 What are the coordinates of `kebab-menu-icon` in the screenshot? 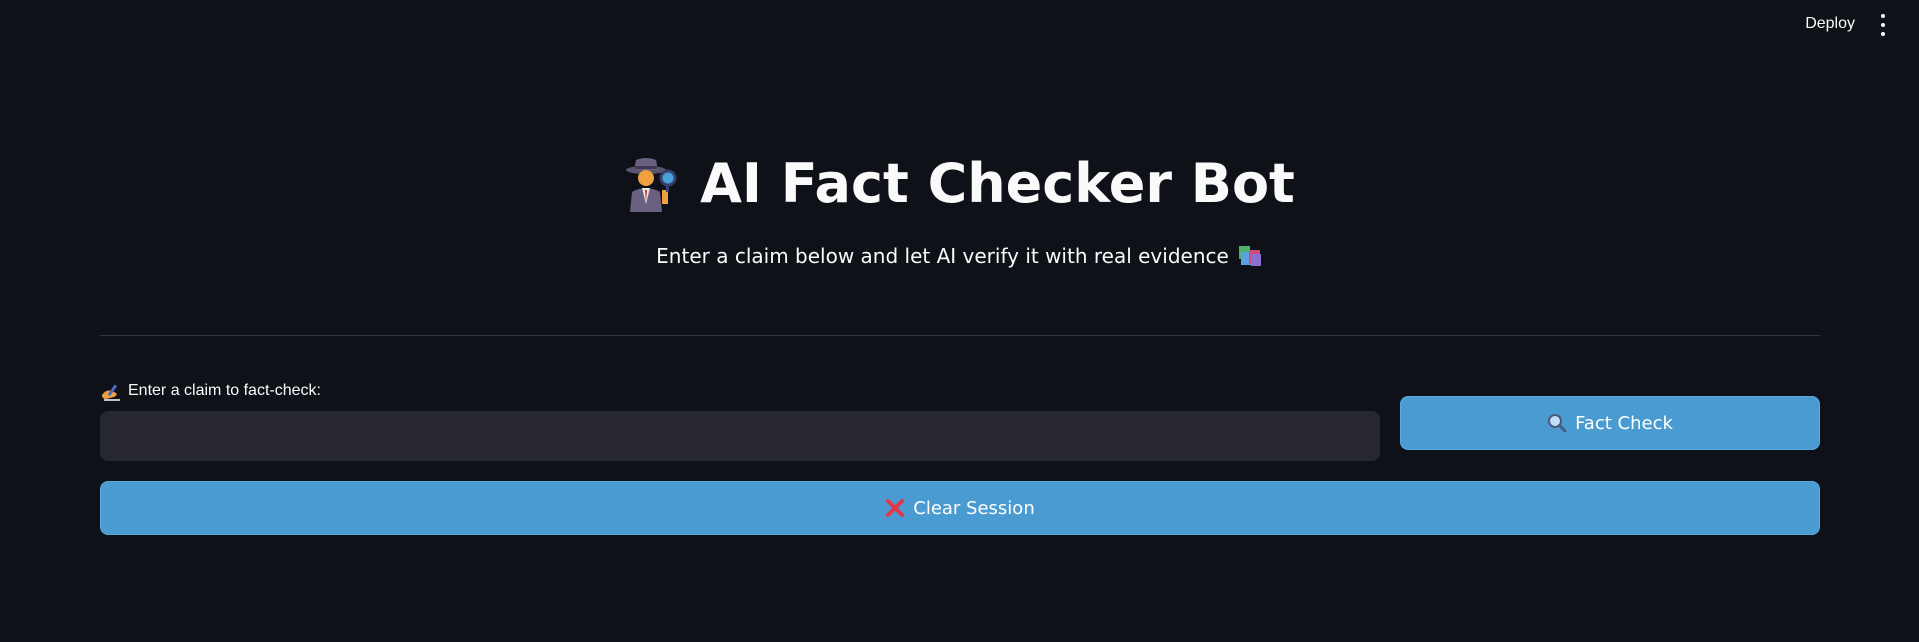 It's located at (1883, 25).